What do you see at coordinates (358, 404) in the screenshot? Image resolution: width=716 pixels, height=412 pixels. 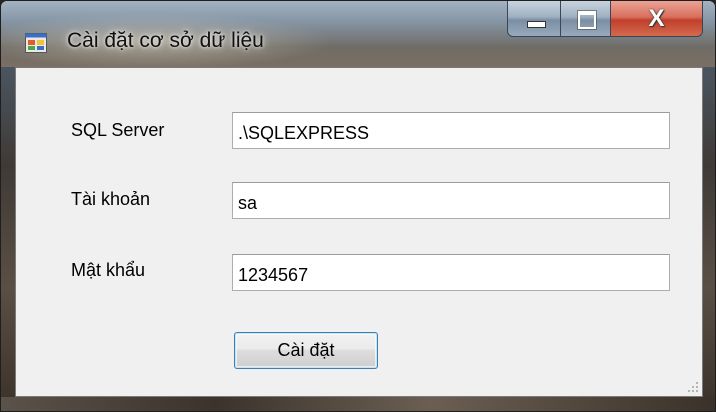 I see `window-bottom-border` at bounding box center [358, 404].